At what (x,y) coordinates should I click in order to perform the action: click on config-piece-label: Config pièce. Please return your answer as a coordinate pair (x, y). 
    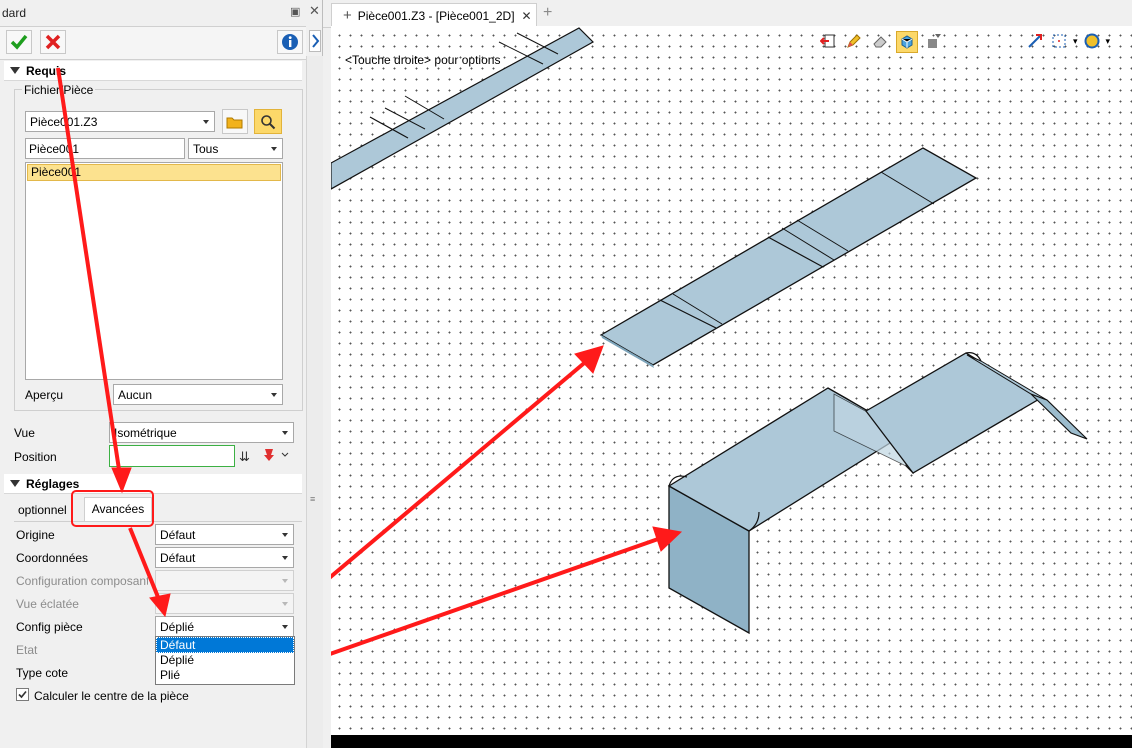
    Looking at the image, I should click on (49, 627).